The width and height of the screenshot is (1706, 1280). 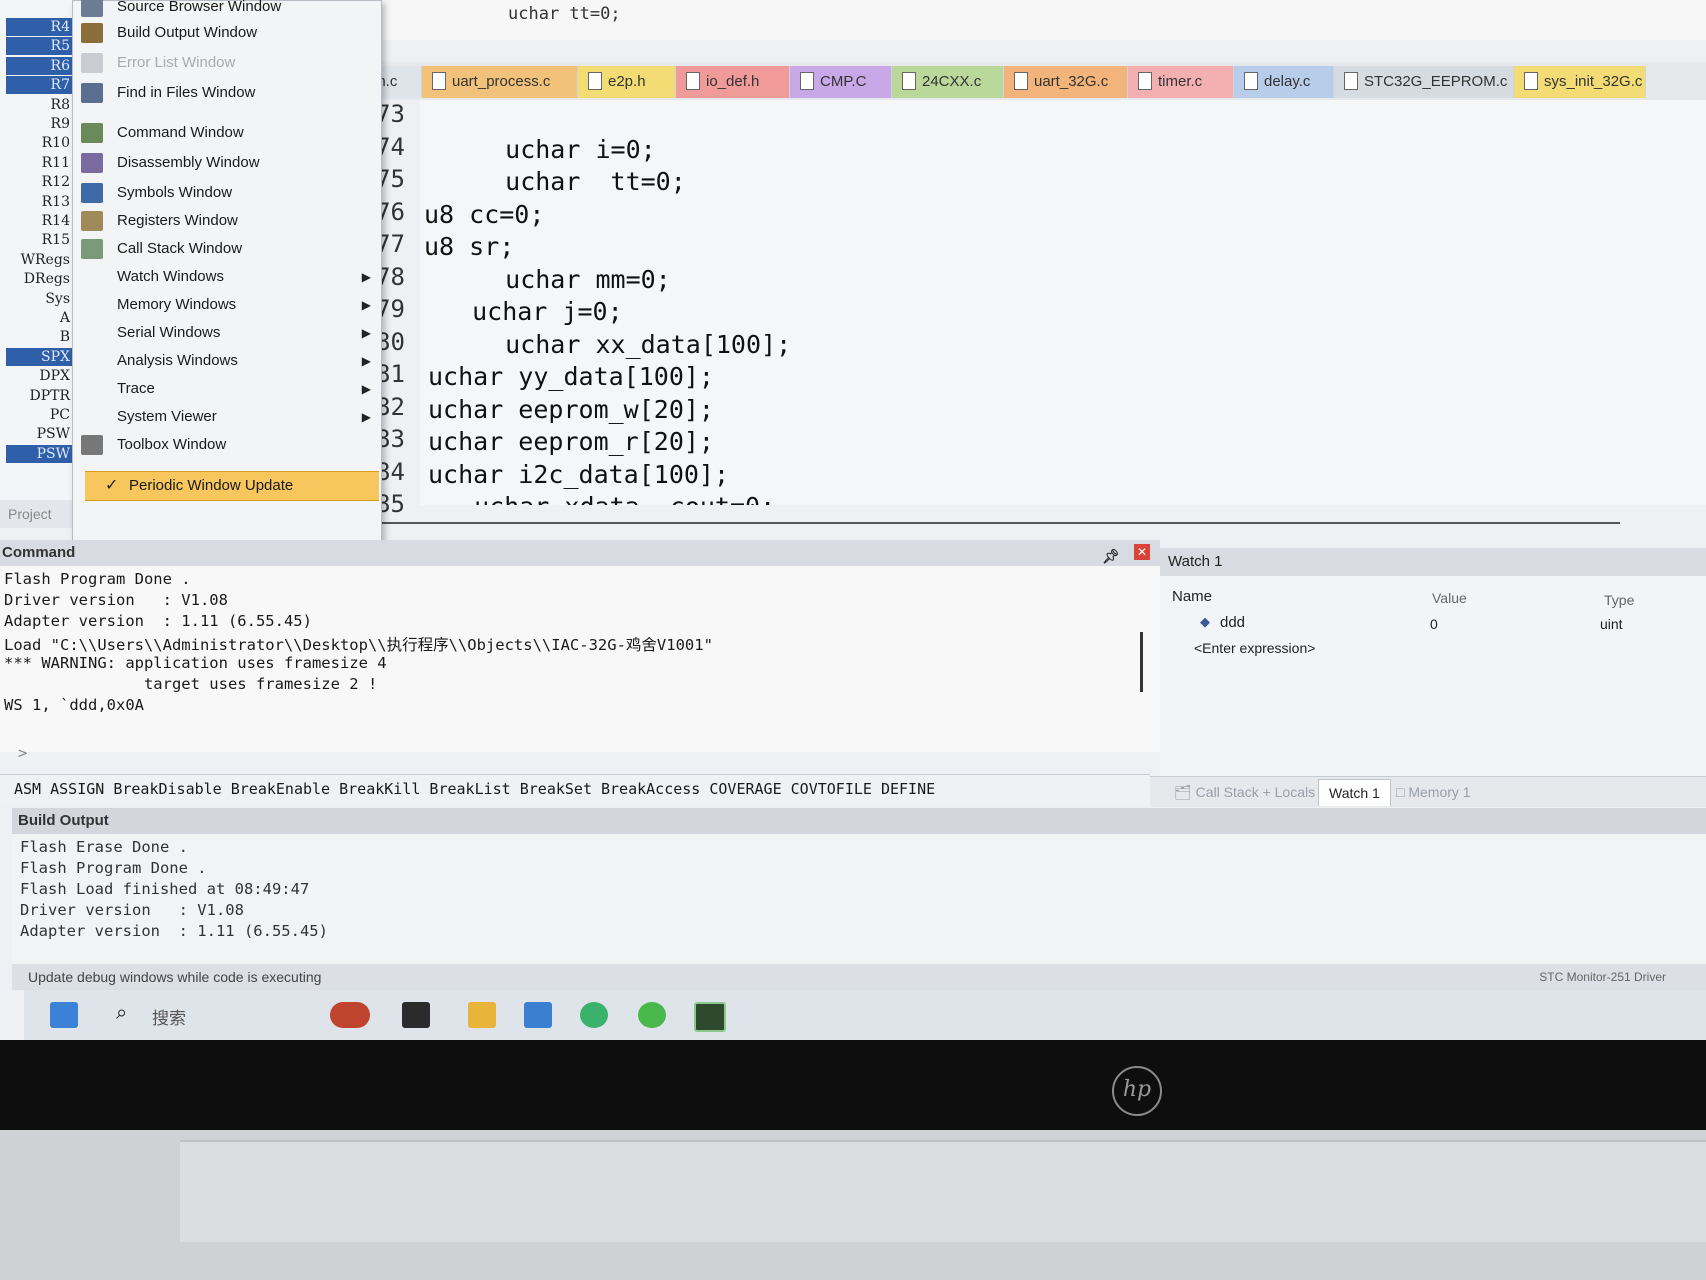 I want to click on register-r15: R15, so click(x=40, y=240).